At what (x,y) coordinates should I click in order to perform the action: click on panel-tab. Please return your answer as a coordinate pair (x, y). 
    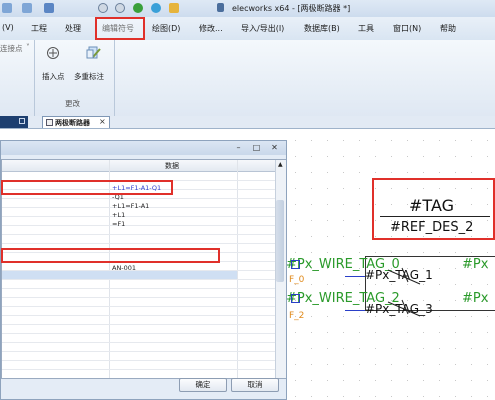
    Looking at the image, I should click on (14, 122).